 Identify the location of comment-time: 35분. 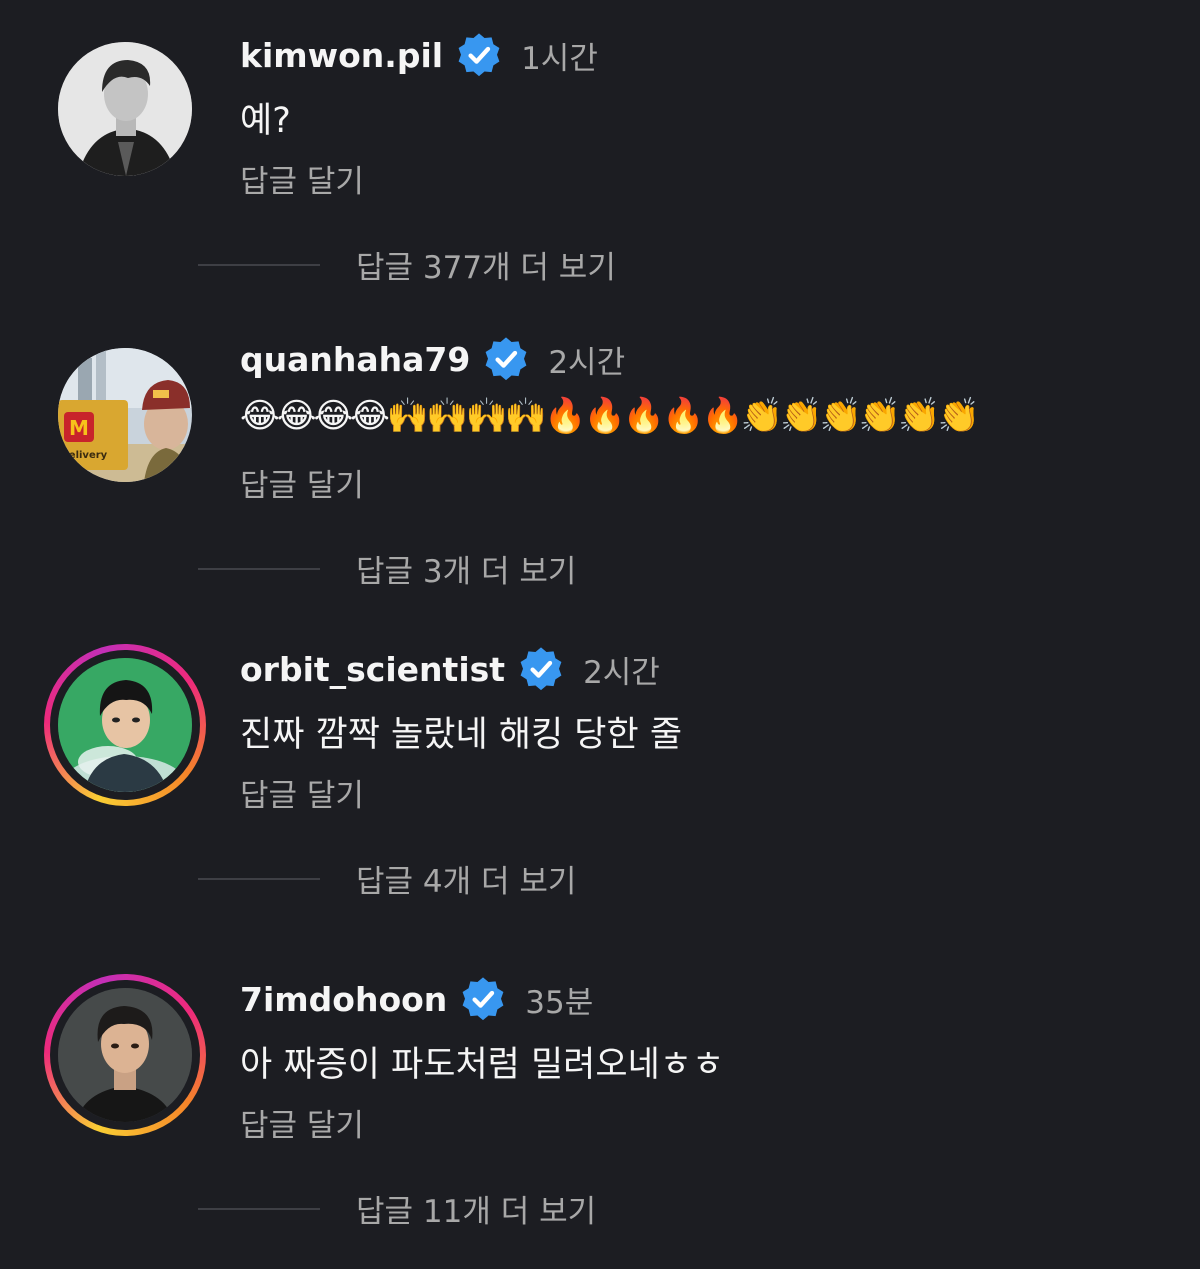
(559, 1002).